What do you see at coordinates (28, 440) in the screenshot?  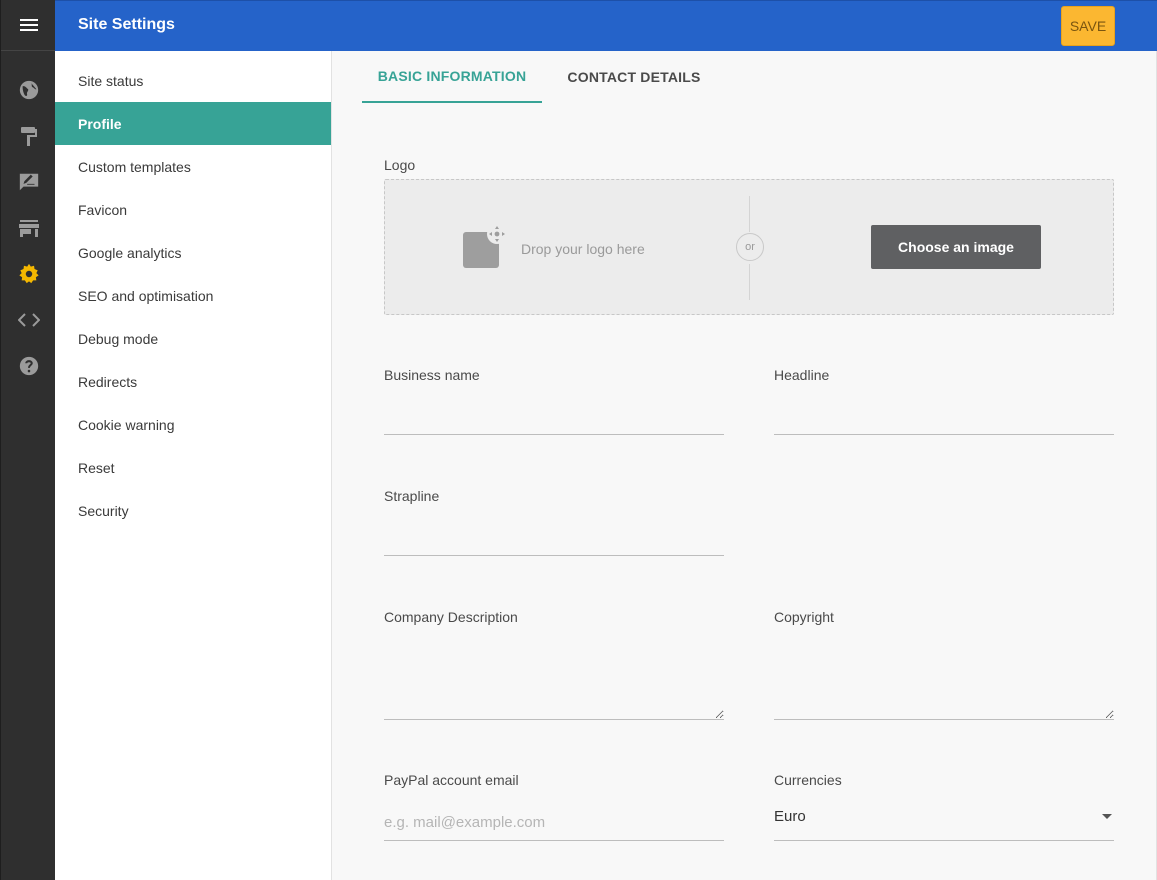 I see `icon-rail` at bounding box center [28, 440].